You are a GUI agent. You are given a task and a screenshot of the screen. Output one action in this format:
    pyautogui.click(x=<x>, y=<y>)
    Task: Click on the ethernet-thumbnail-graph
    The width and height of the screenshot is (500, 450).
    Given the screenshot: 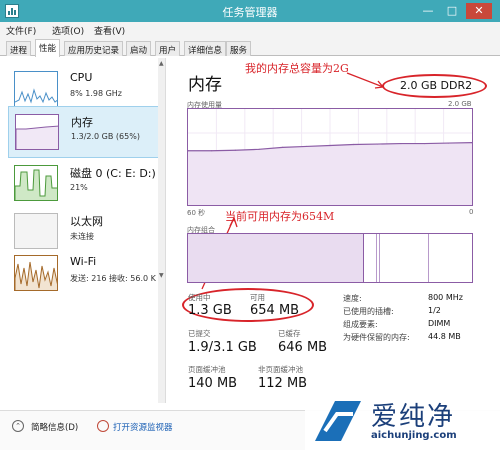 What is the action you would take?
    pyautogui.click(x=36, y=231)
    